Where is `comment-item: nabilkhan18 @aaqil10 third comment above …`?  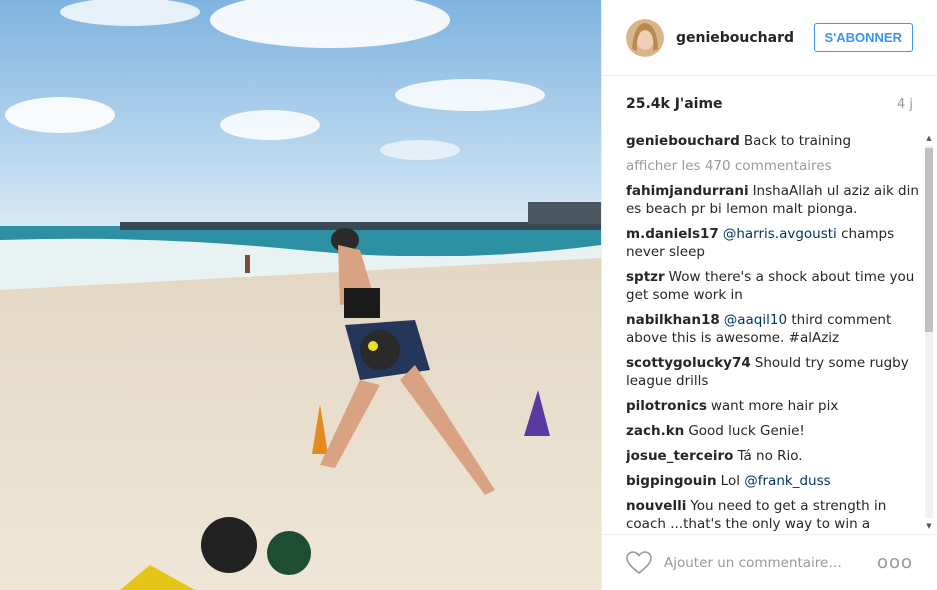
comment-item: nabilkhan18 @aaqil10 third comment above … is located at coordinates (772, 329).